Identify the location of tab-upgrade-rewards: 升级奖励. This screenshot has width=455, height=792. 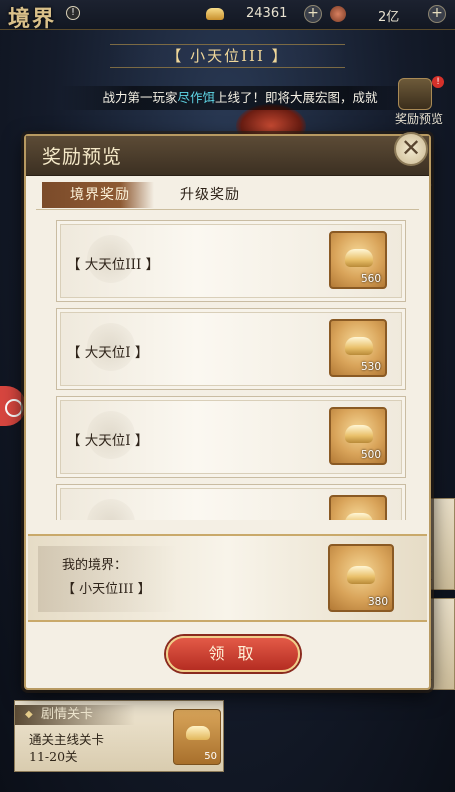
(228, 195).